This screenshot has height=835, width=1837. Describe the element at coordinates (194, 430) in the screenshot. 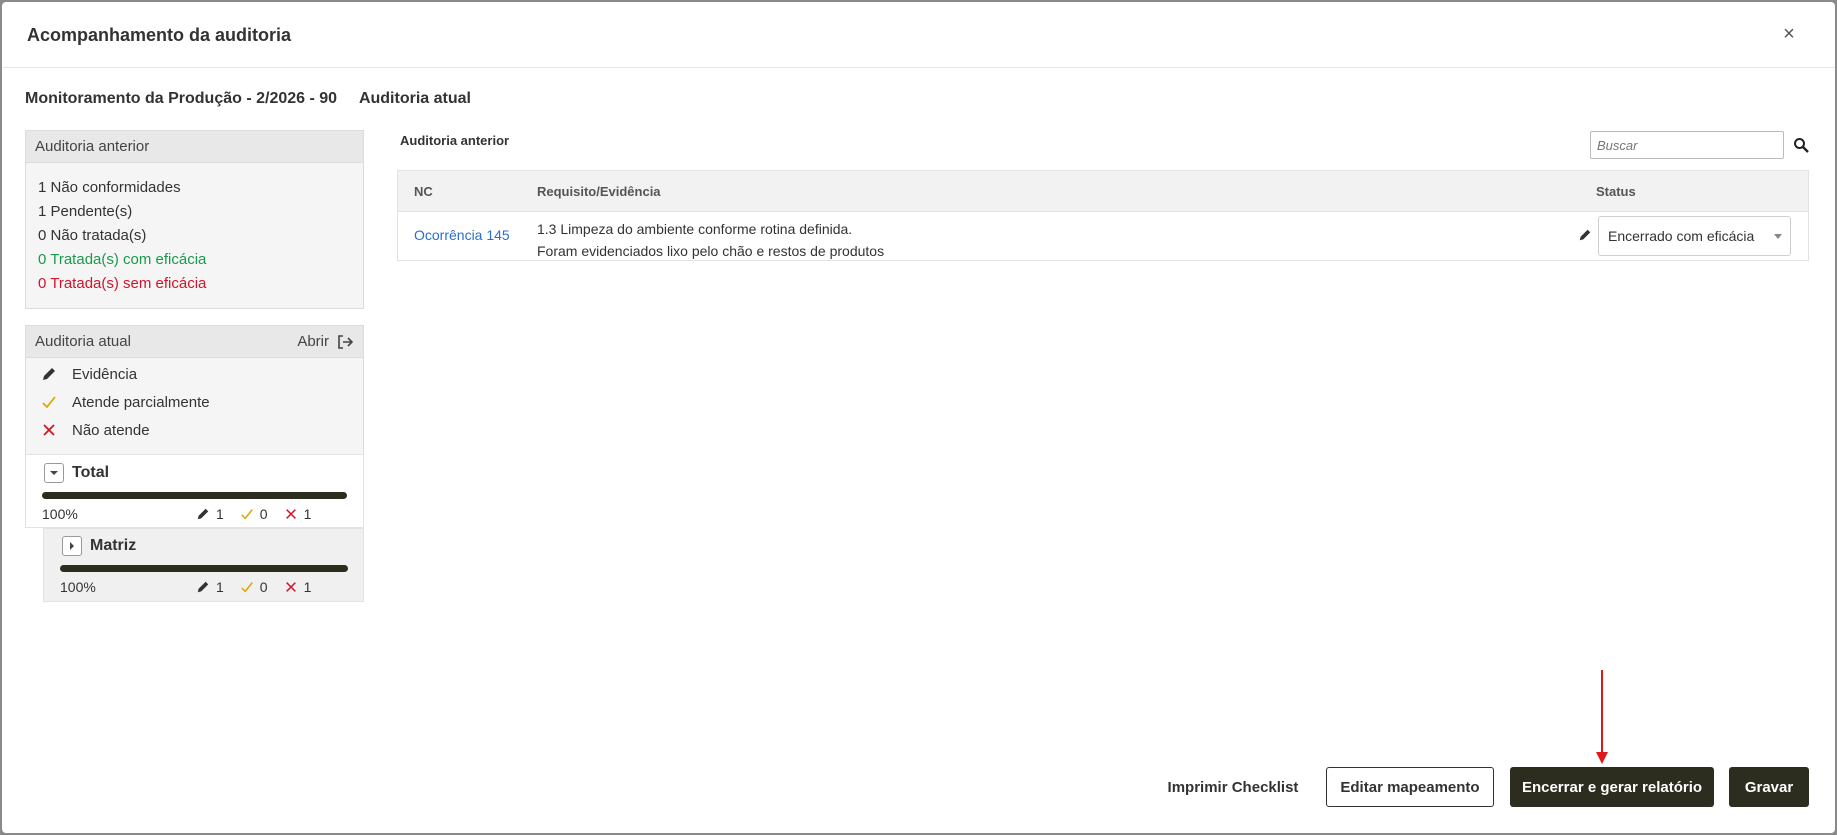

I see `legend-fail: Não atende` at that location.